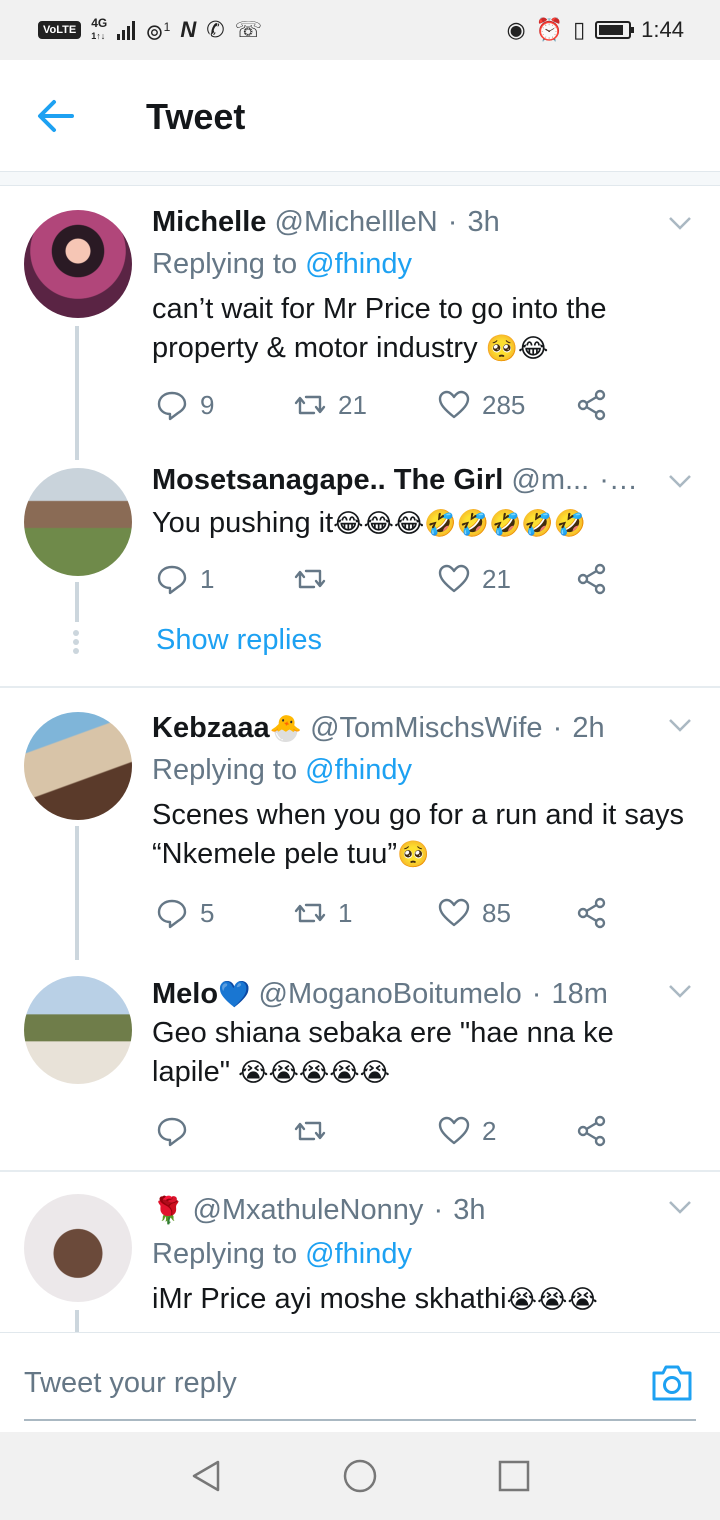  I want to click on clock: 1:44, so click(662, 29).